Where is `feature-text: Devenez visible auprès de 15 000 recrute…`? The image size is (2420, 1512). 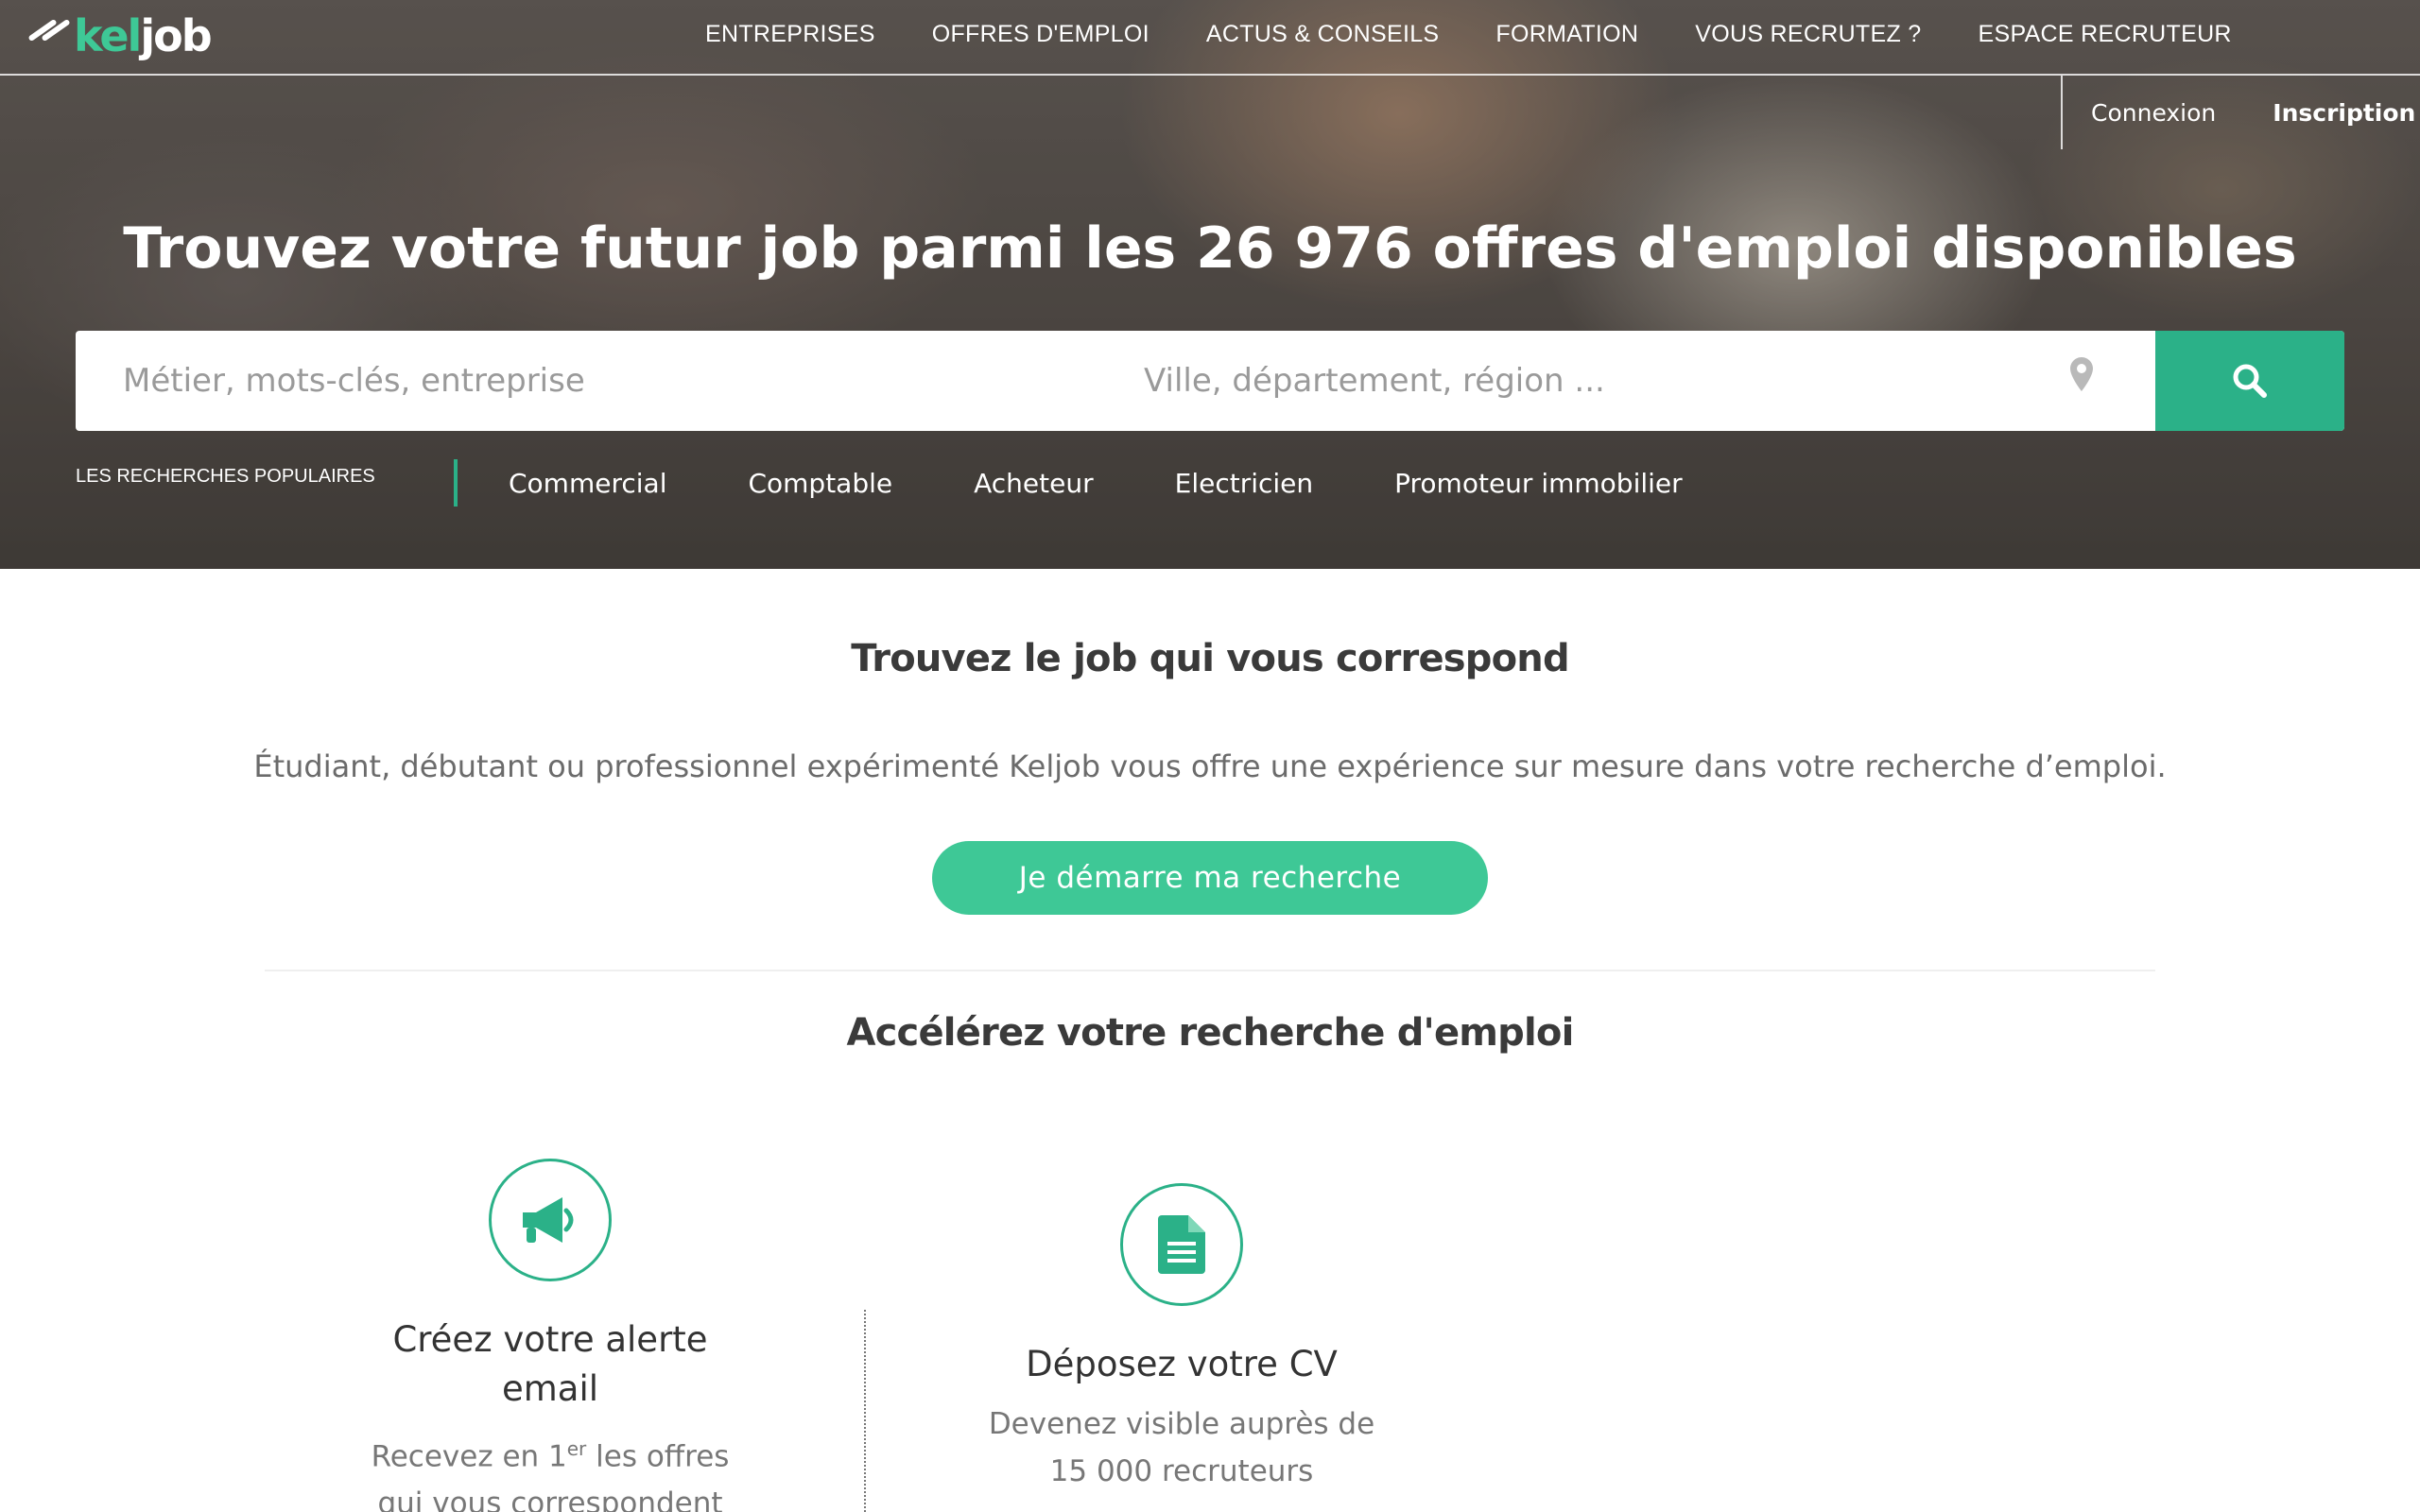
feature-text: Devenez visible auprès de 15 000 recrute… is located at coordinates (1181, 1447).